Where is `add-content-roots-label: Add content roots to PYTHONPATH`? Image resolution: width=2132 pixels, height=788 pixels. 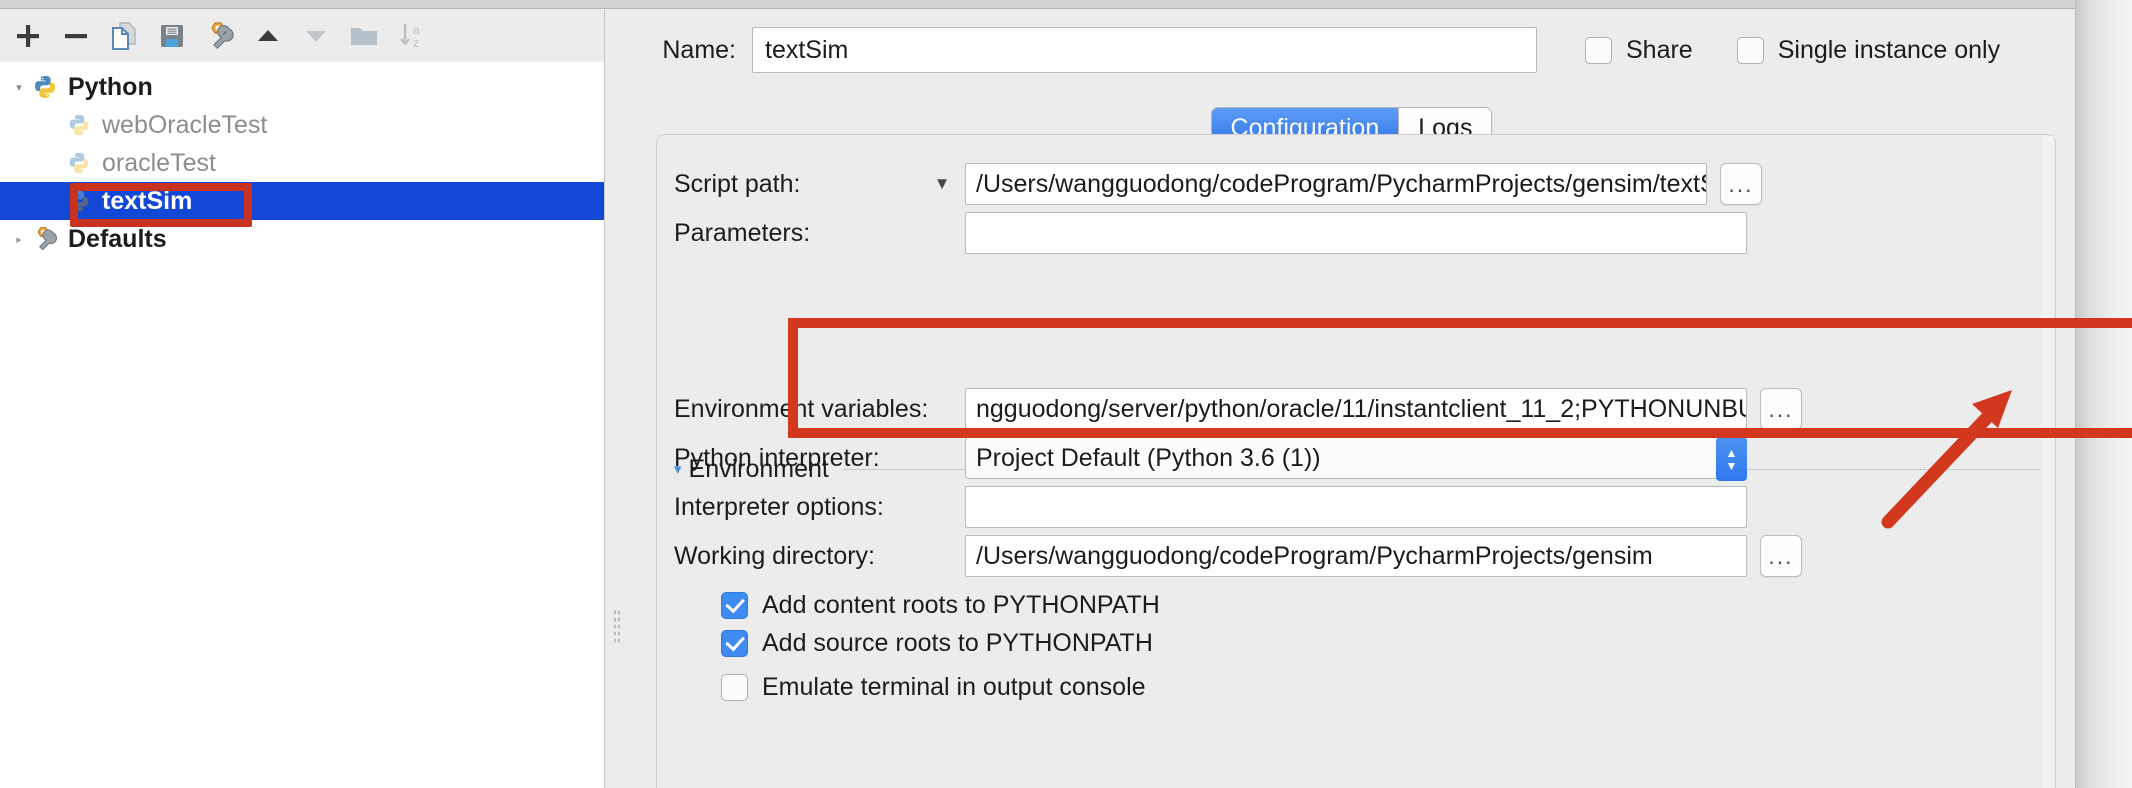 add-content-roots-label: Add content roots to PYTHONPATH is located at coordinates (961, 605).